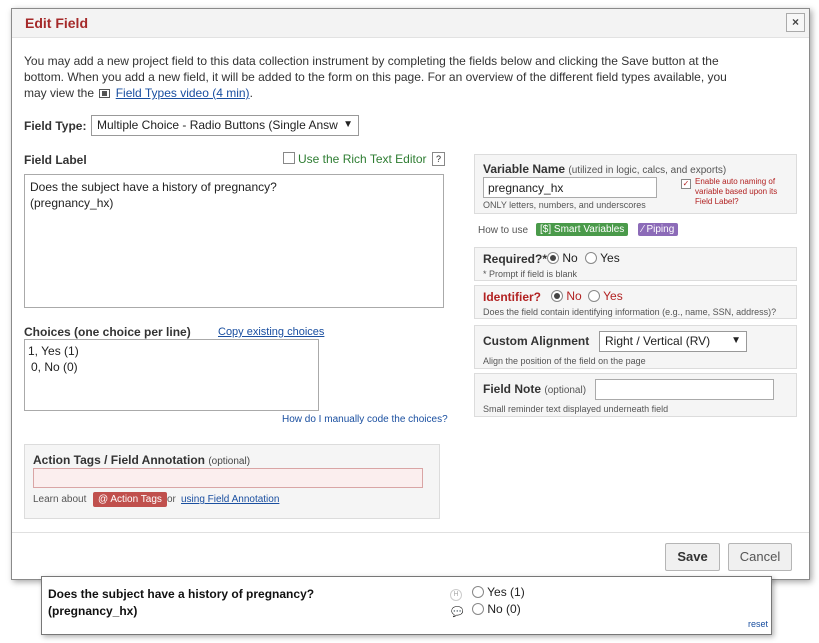  I want to click on choice-line2: 0, No (0), so click(54, 367).